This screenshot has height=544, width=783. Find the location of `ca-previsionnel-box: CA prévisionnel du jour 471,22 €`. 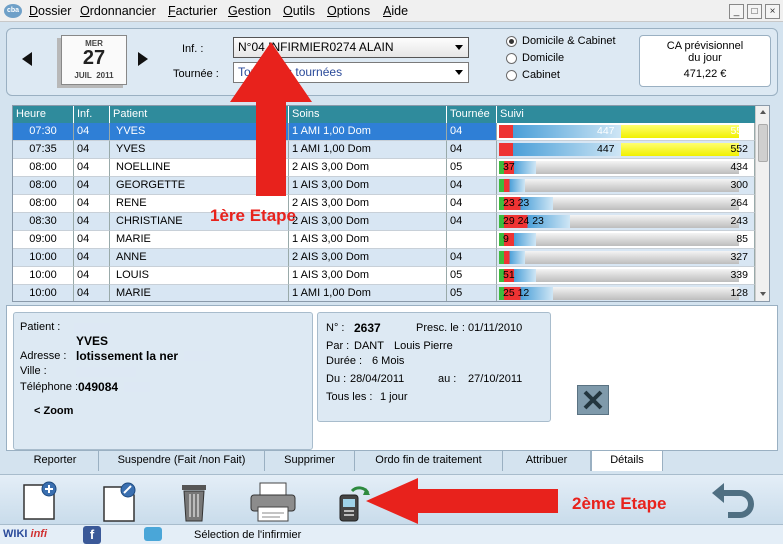

ca-previsionnel-box: CA prévisionnel du jour 471,22 € is located at coordinates (705, 61).